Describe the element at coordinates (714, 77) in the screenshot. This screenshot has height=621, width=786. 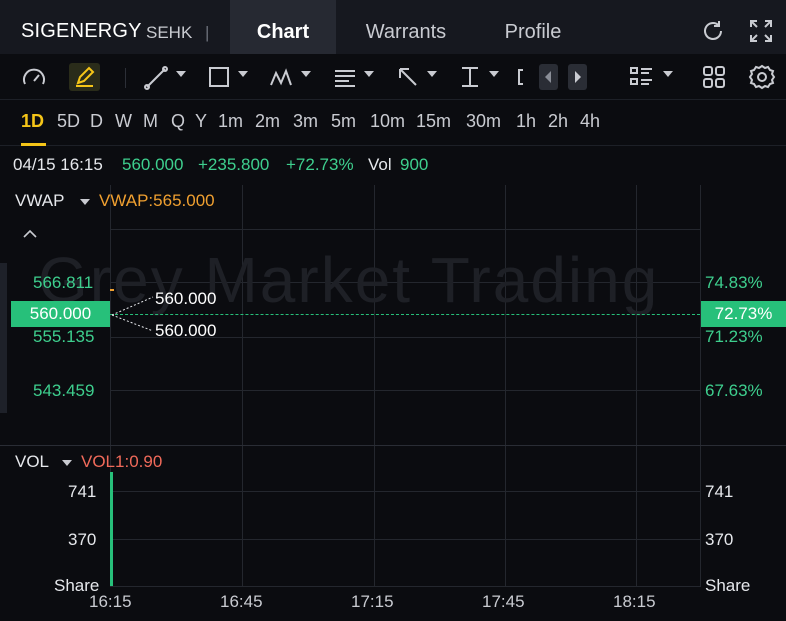
I see `grid-icon` at that location.